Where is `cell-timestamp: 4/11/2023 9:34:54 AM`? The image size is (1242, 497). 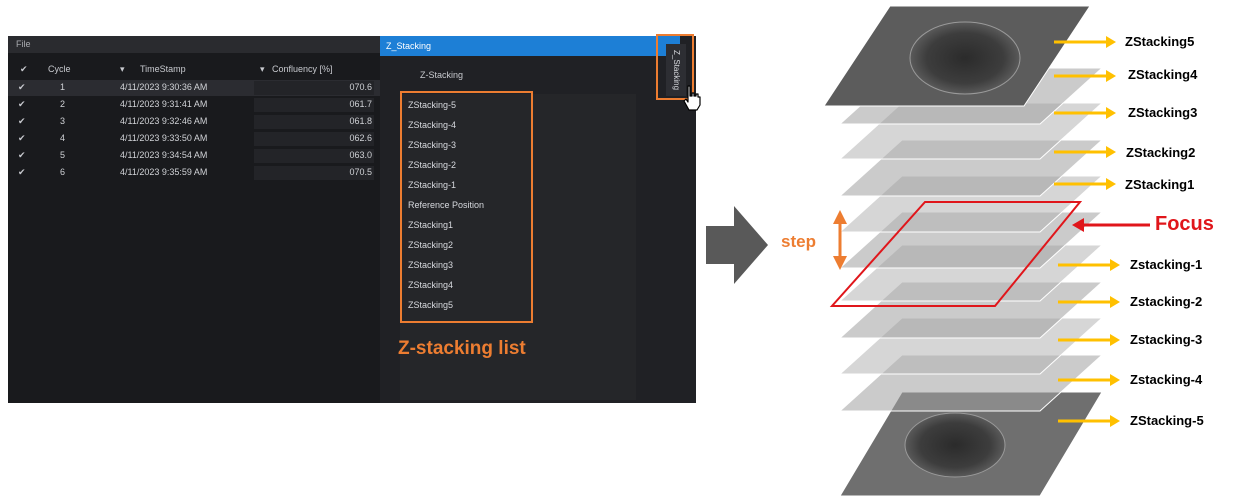
cell-timestamp: 4/11/2023 9:34:54 AM is located at coordinates (164, 155).